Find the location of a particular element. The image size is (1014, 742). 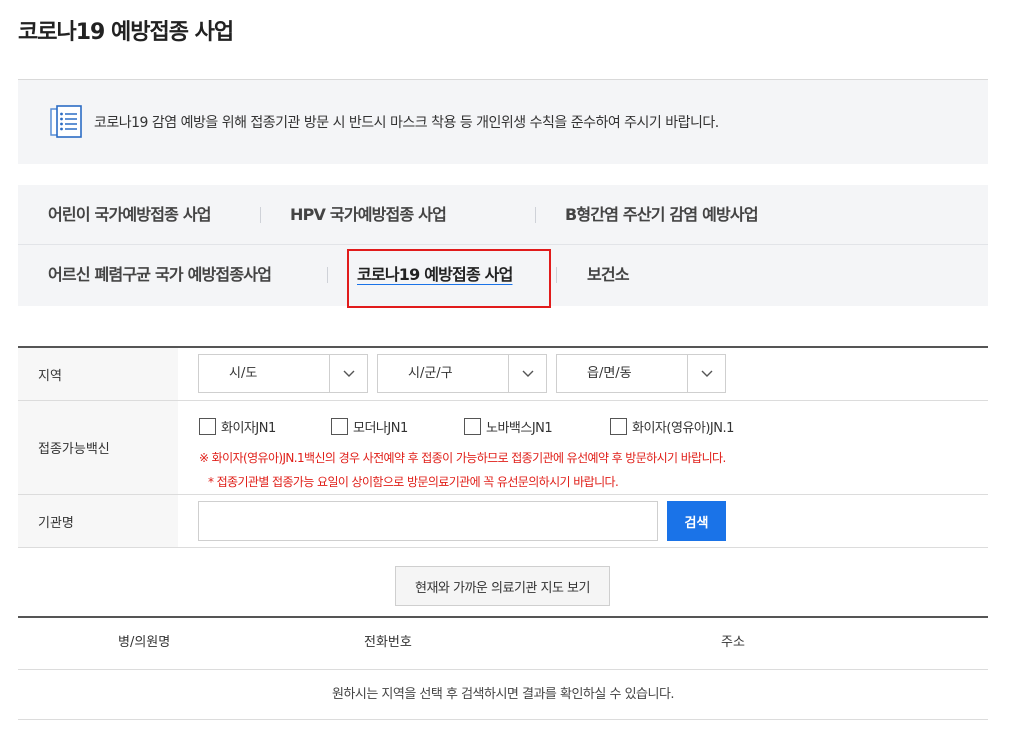

district-select: 읍/면/동 is located at coordinates (641, 373).